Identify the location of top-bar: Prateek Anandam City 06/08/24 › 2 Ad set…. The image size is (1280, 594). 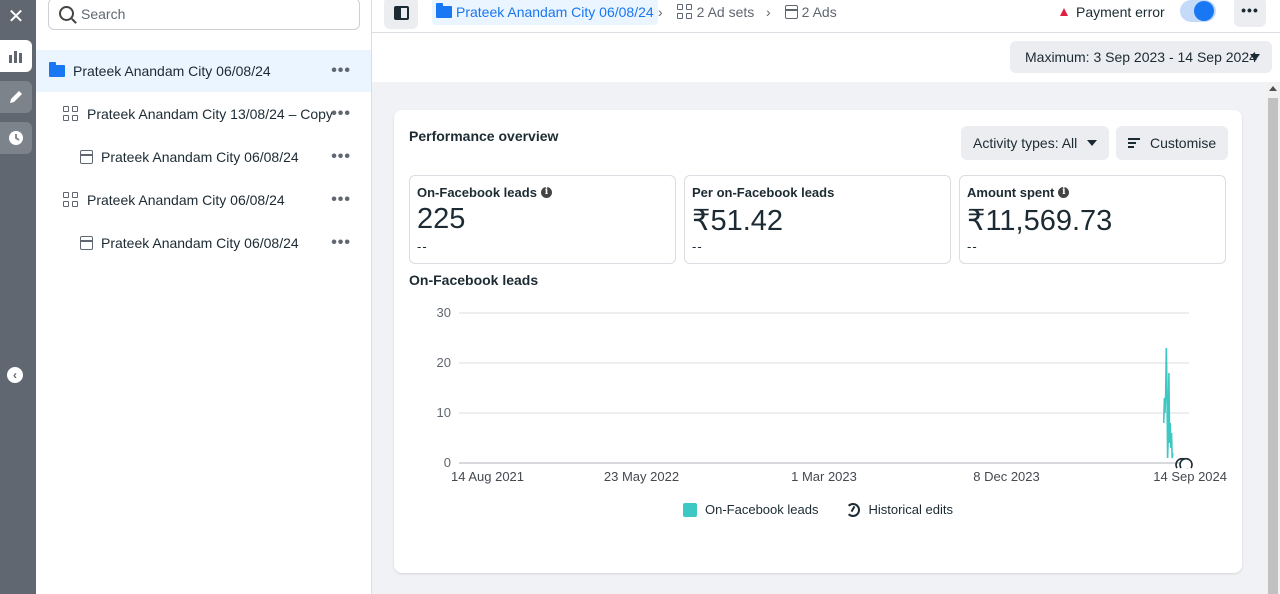
(826, 16).